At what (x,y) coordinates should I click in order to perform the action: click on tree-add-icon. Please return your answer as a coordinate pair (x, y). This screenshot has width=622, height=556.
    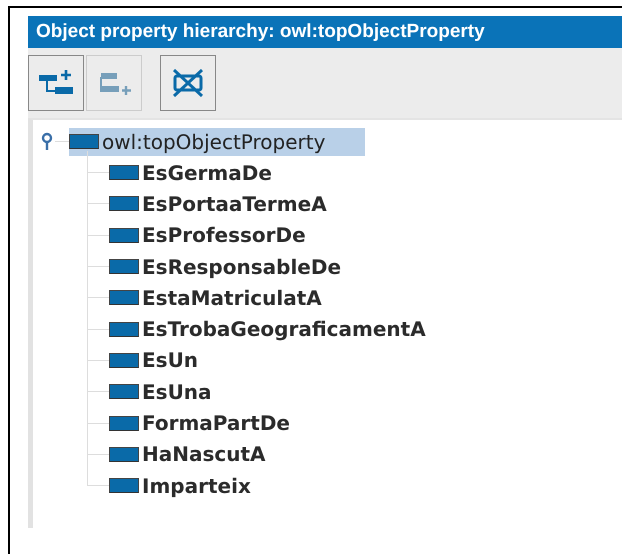
    Looking at the image, I should click on (56, 83).